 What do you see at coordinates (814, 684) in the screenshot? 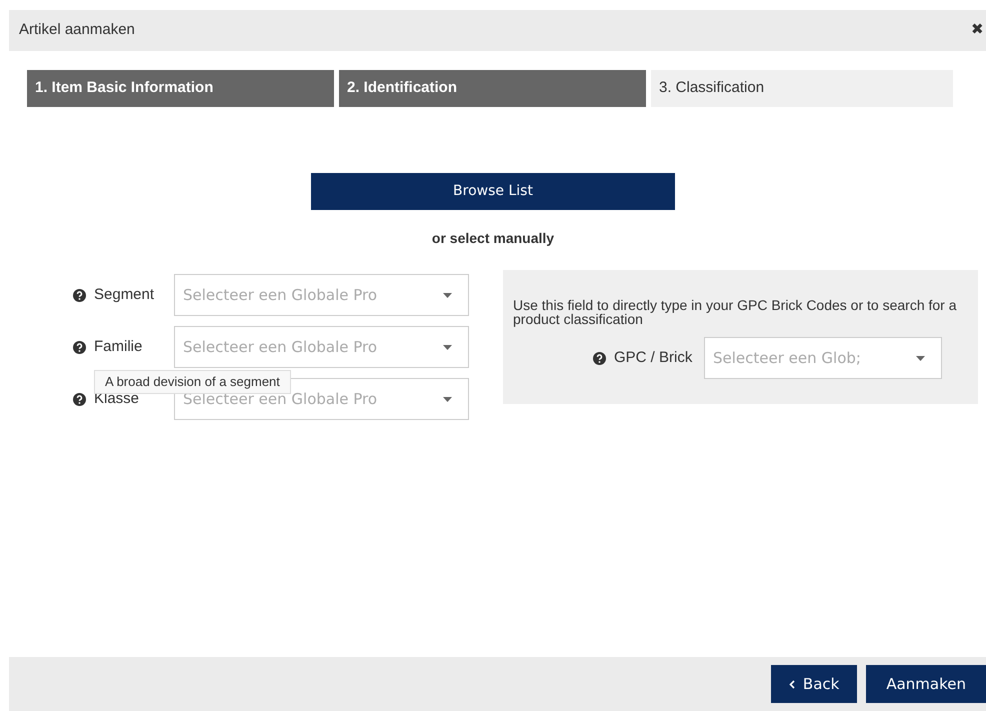
I see `back-button: Back` at bounding box center [814, 684].